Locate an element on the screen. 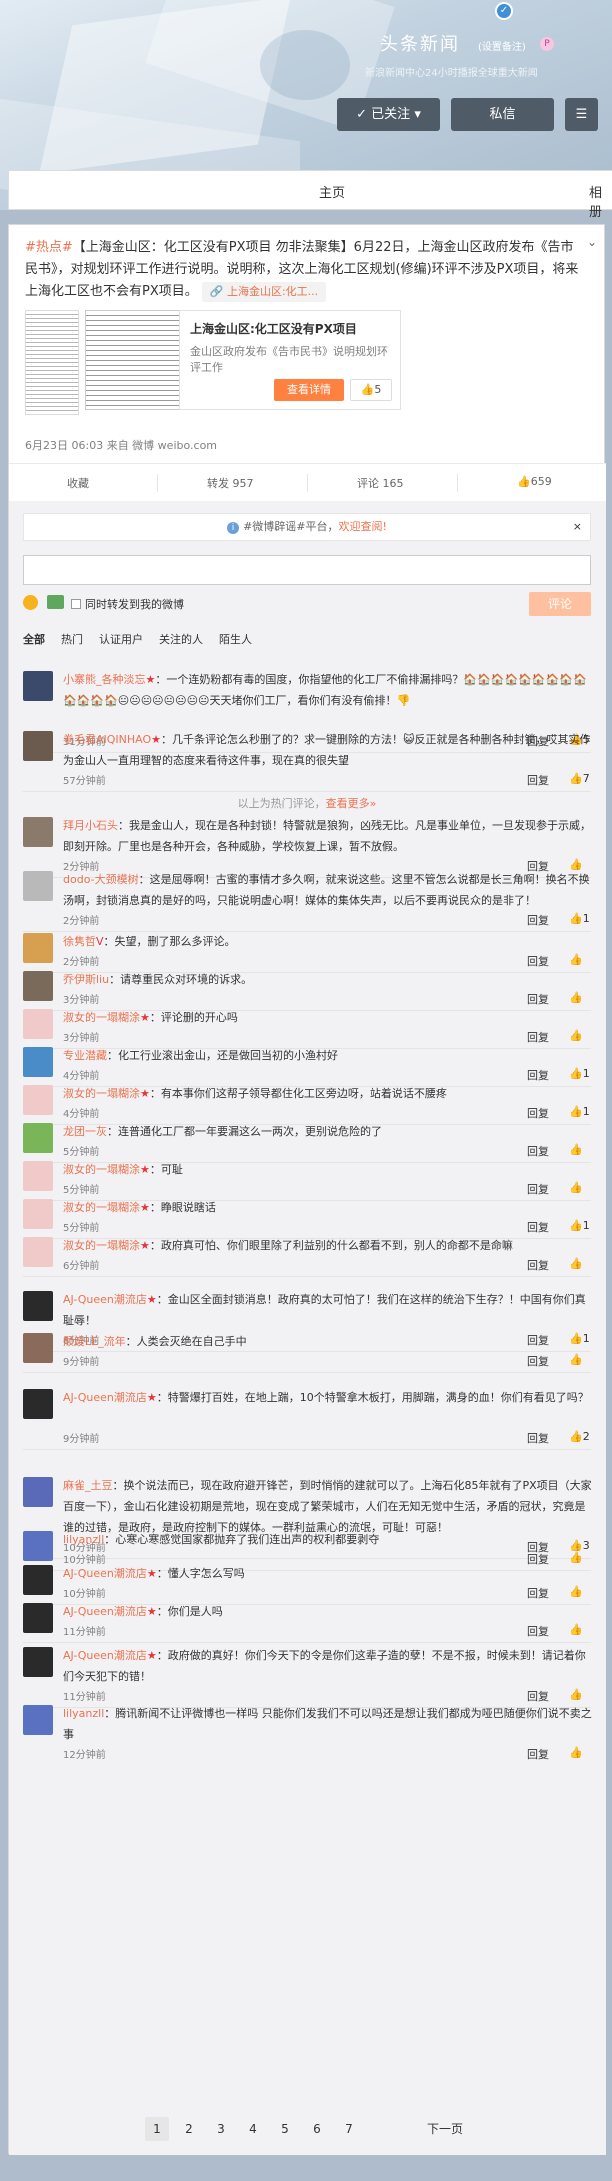  submit-comment-button: 评论 is located at coordinates (560, 604).